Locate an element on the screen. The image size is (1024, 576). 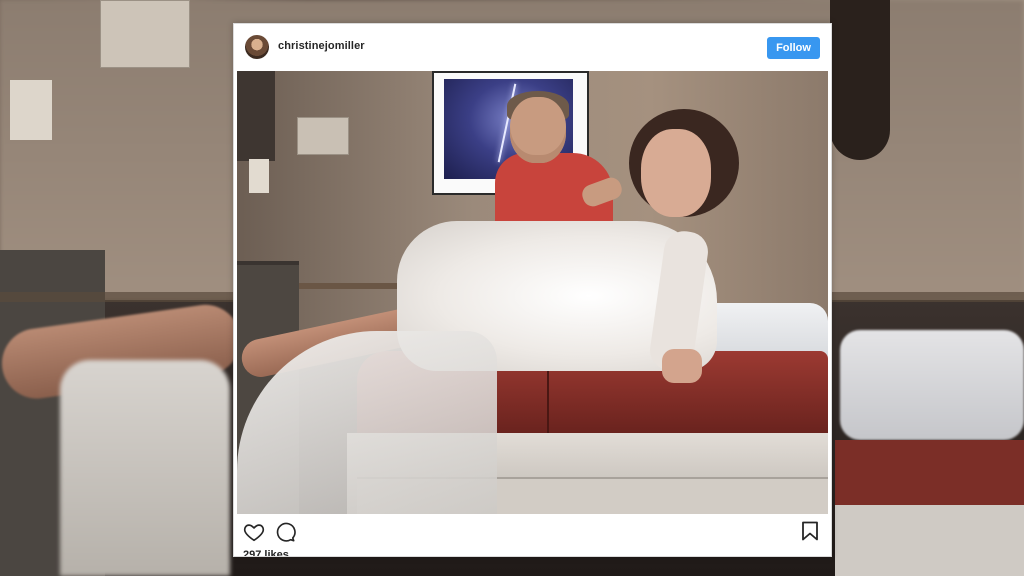
username-link: christinejomiller is located at coordinates (321, 46).